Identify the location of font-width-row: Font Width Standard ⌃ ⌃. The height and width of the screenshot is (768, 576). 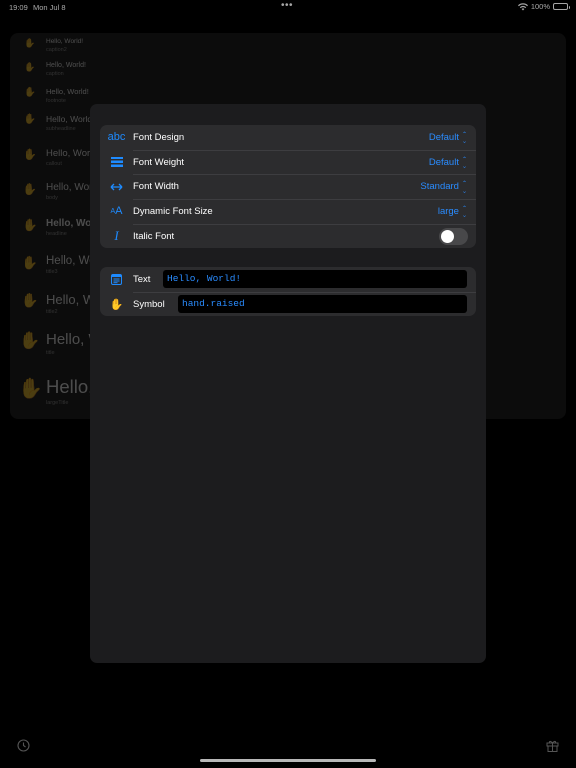
(288, 186).